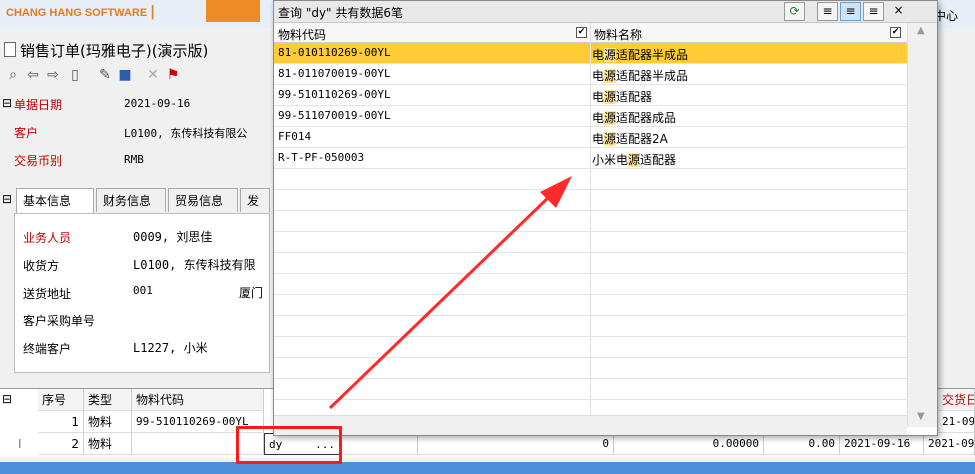 This screenshot has height=474, width=975. I want to click on end-customer-label: 终端客户, so click(47, 349).